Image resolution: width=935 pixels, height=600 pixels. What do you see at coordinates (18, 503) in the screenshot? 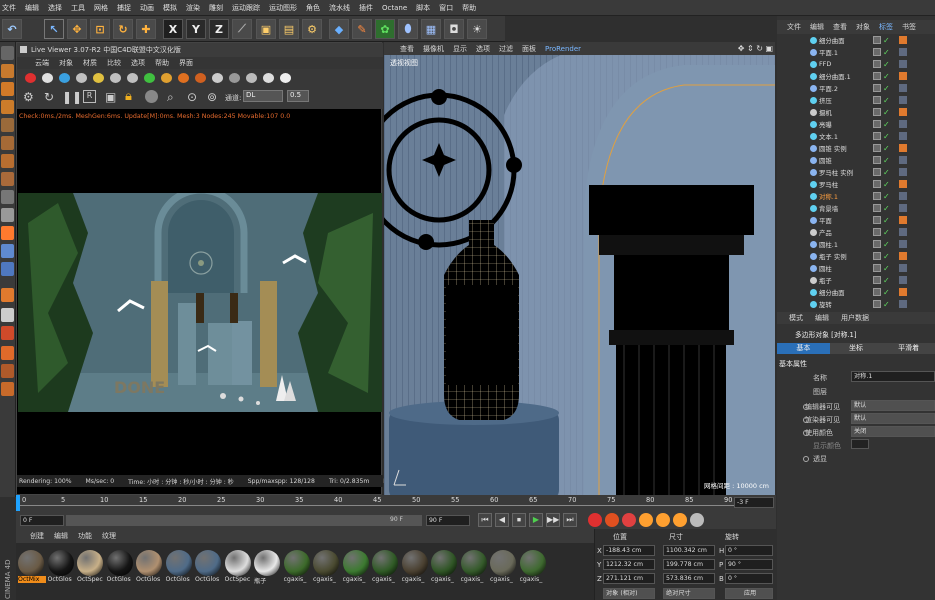
I see `playhead` at bounding box center [18, 503].